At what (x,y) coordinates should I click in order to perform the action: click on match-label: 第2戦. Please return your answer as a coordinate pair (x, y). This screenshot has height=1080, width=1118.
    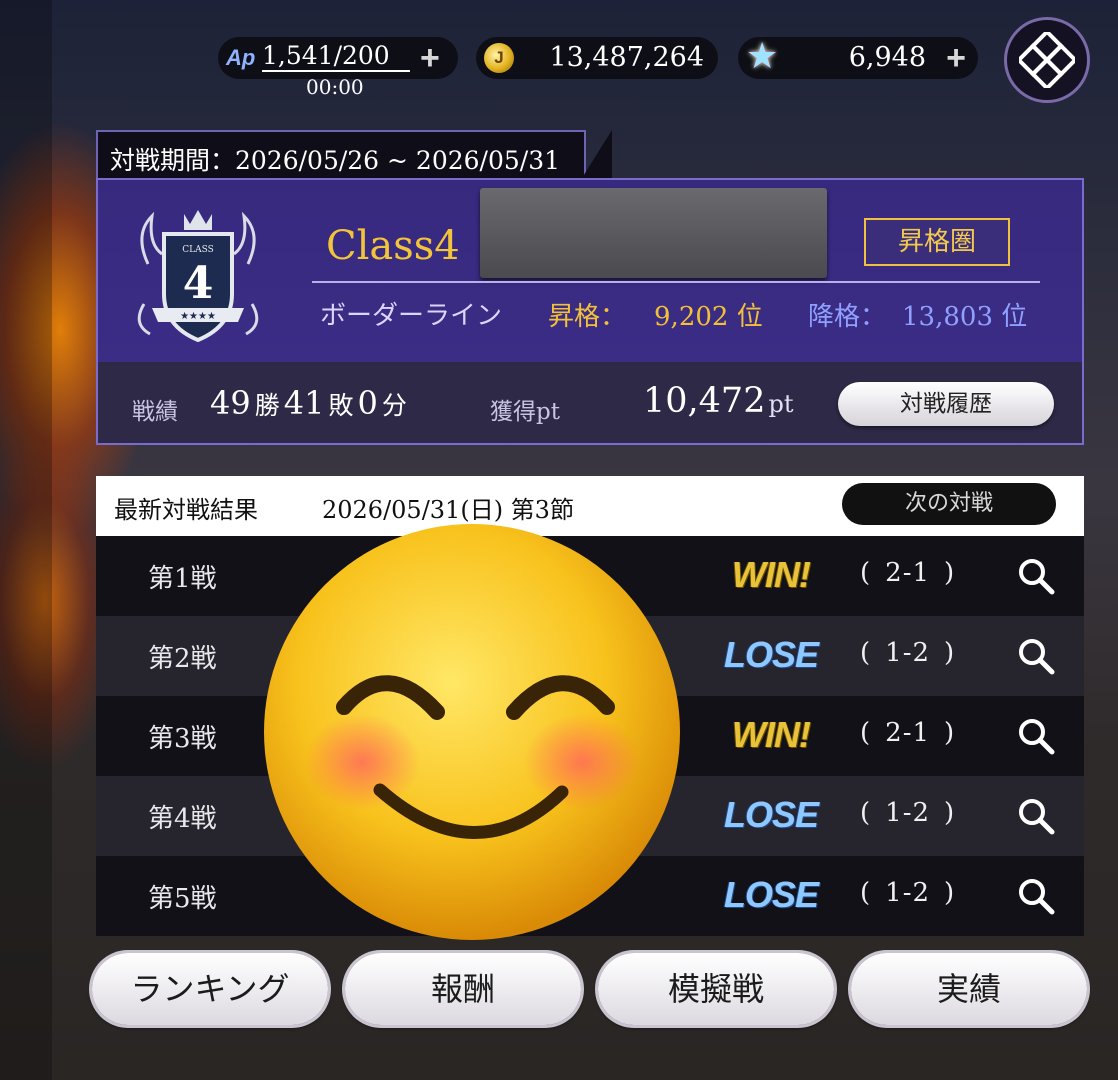
    Looking at the image, I should click on (182, 659).